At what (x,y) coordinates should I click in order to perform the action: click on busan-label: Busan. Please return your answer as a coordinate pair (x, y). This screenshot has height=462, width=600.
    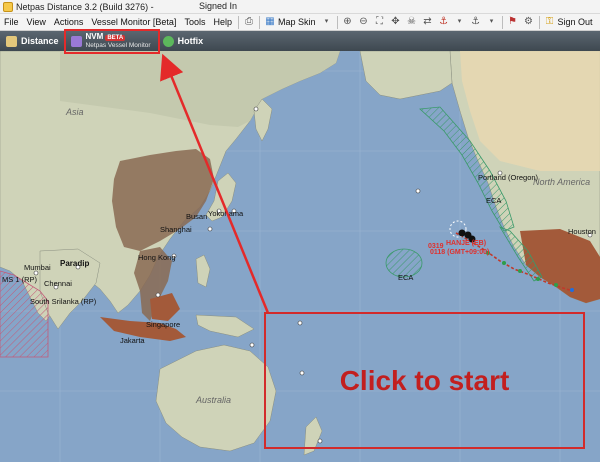
    Looking at the image, I should click on (197, 216).